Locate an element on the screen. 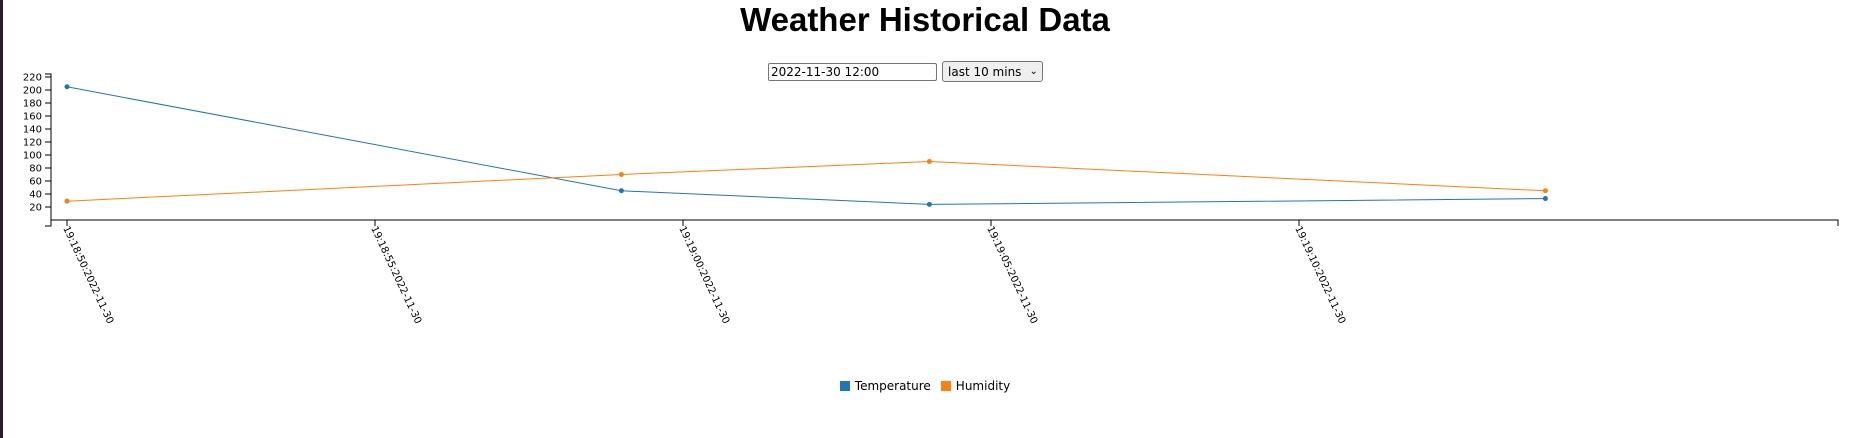 This screenshot has width=1850, height=438. x-tick-label: 19:18:55:2022-11-30 is located at coordinates (395, 275).